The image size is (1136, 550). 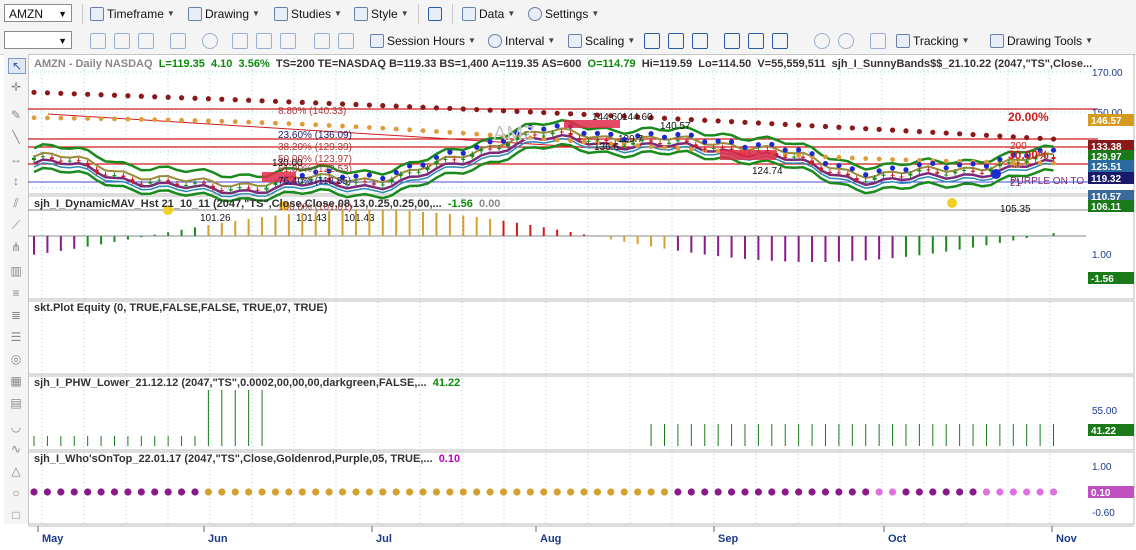 I want to click on scaling-button: Scaling ▼, so click(x=601, y=41).